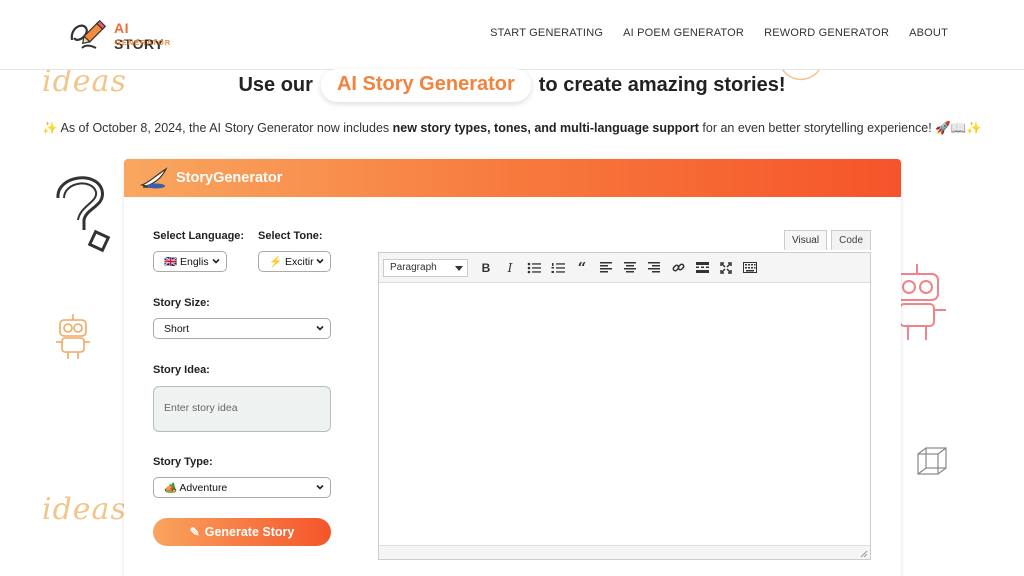 The image size is (1024, 576). I want to click on align-right-icon, so click(654, 268).